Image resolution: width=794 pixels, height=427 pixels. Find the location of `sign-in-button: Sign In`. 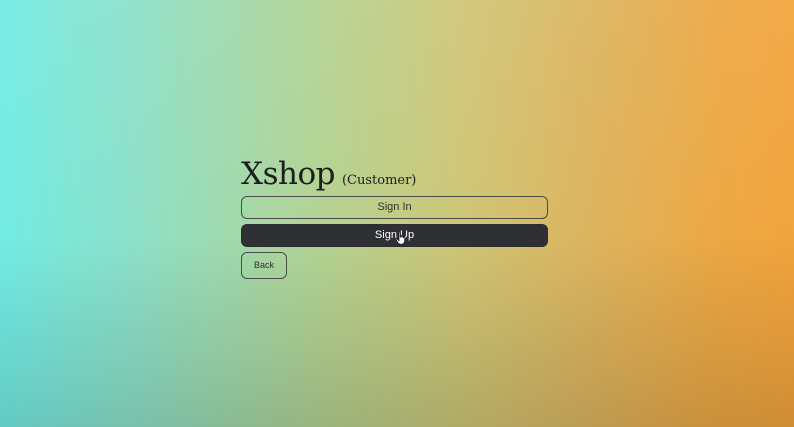

sign-in-button: Sign In is located at coordinates (394, 207).